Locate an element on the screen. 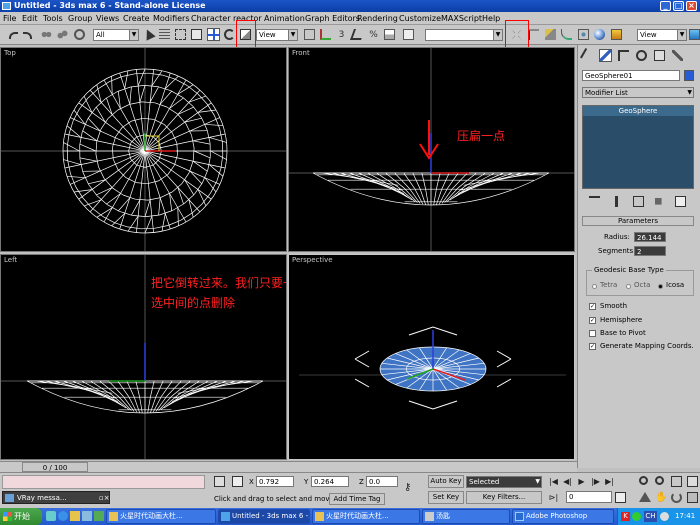 This screenshot has height=525, width=700. set-key-button: Set Key is located at coordinates (446, 497).